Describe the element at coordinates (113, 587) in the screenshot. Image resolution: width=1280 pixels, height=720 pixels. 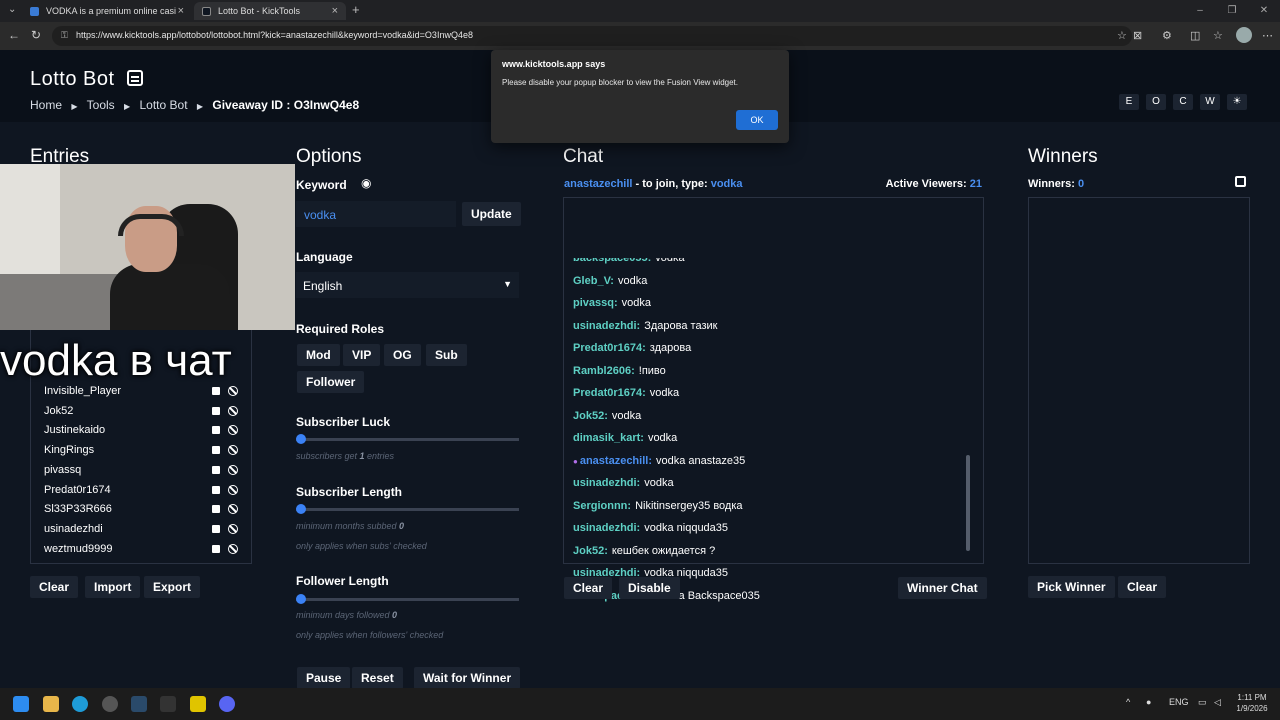
I see `import-button: Import` at that location.